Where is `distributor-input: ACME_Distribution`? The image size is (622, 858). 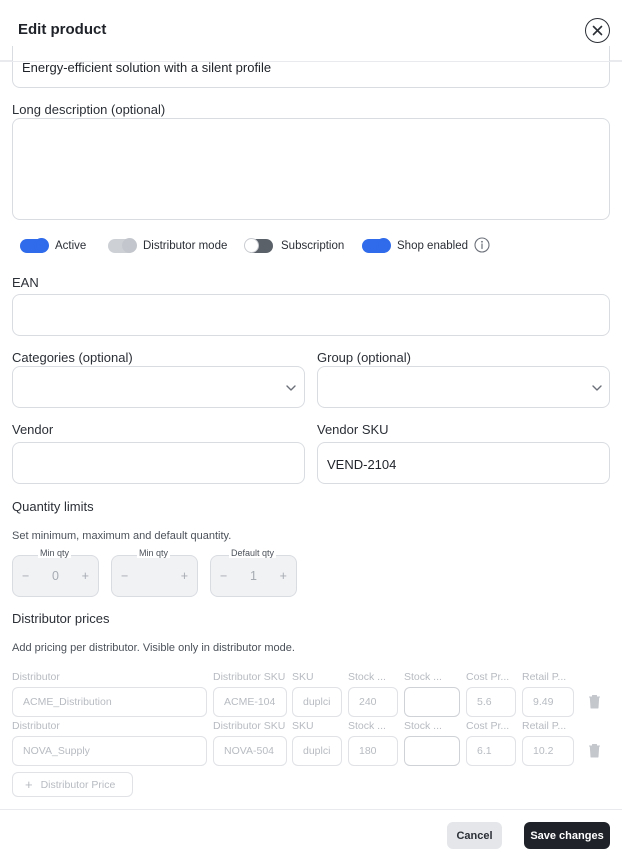
distributor-input: ACME_Distribution is located at coordinates (109, 702).